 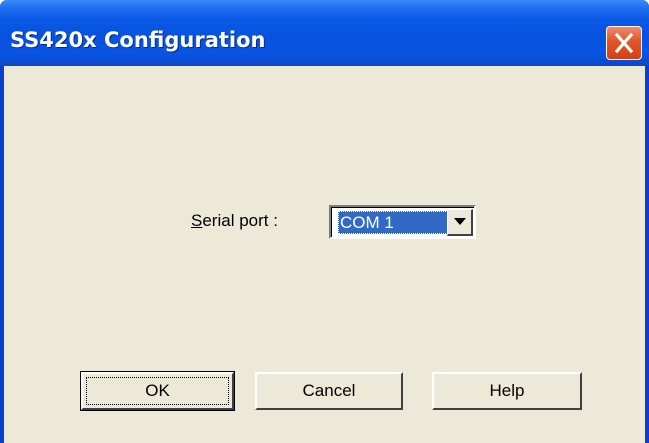 I want to click on serial-port-select-frame: COM 1, so click(x=402, y=222).